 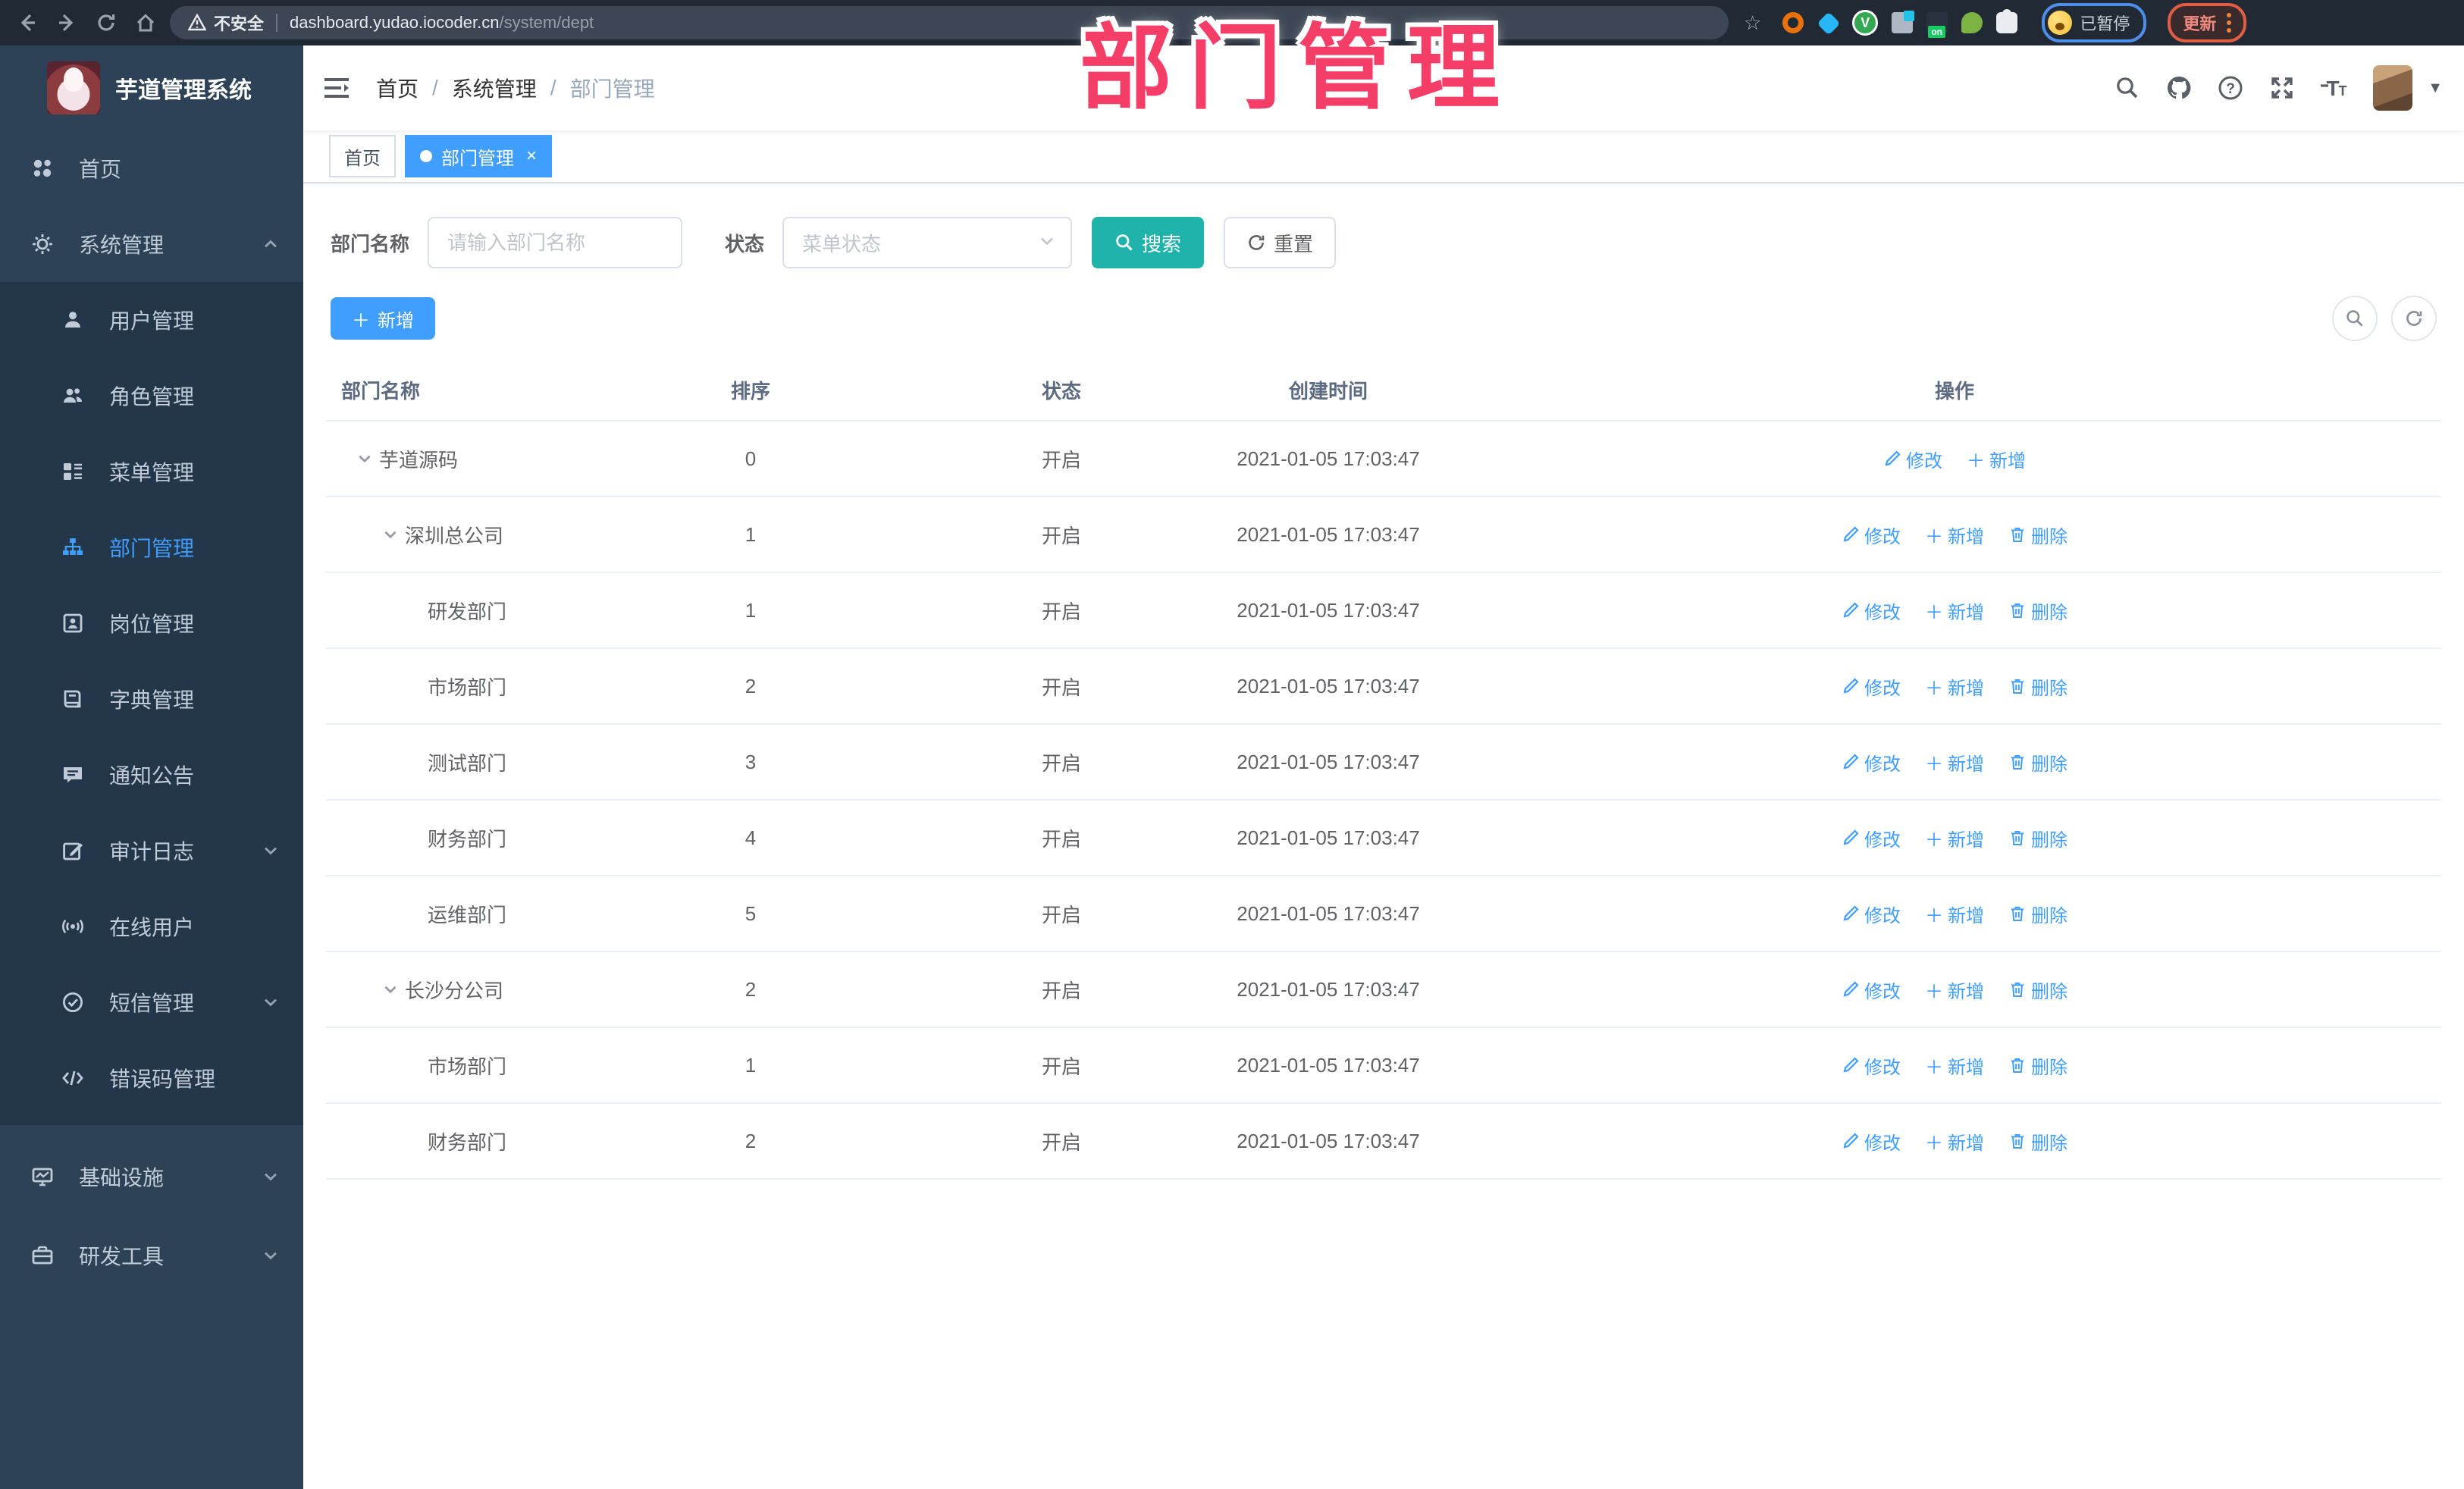 What do you see at coordinates (151, 1256) in the screenshot?
I see `sidebar-item-dev-tools: 研发工具` at bounding box center [151, 1256].